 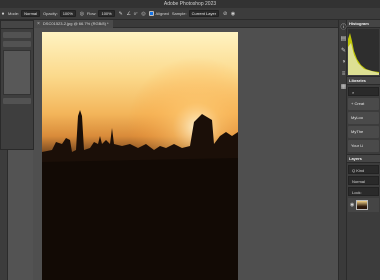 What do you see at coordinates (38, 24) in the screenshot?
I see `close-icon: ×` at bounding box center [38, 24].